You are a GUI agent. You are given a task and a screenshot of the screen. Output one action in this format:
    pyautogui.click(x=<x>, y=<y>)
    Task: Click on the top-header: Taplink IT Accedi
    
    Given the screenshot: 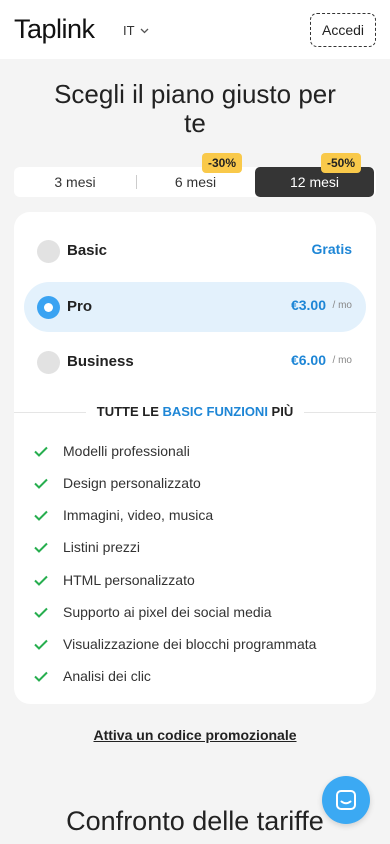 What is the action you would take?
    pyautogui.click(x=195, y=29)
    